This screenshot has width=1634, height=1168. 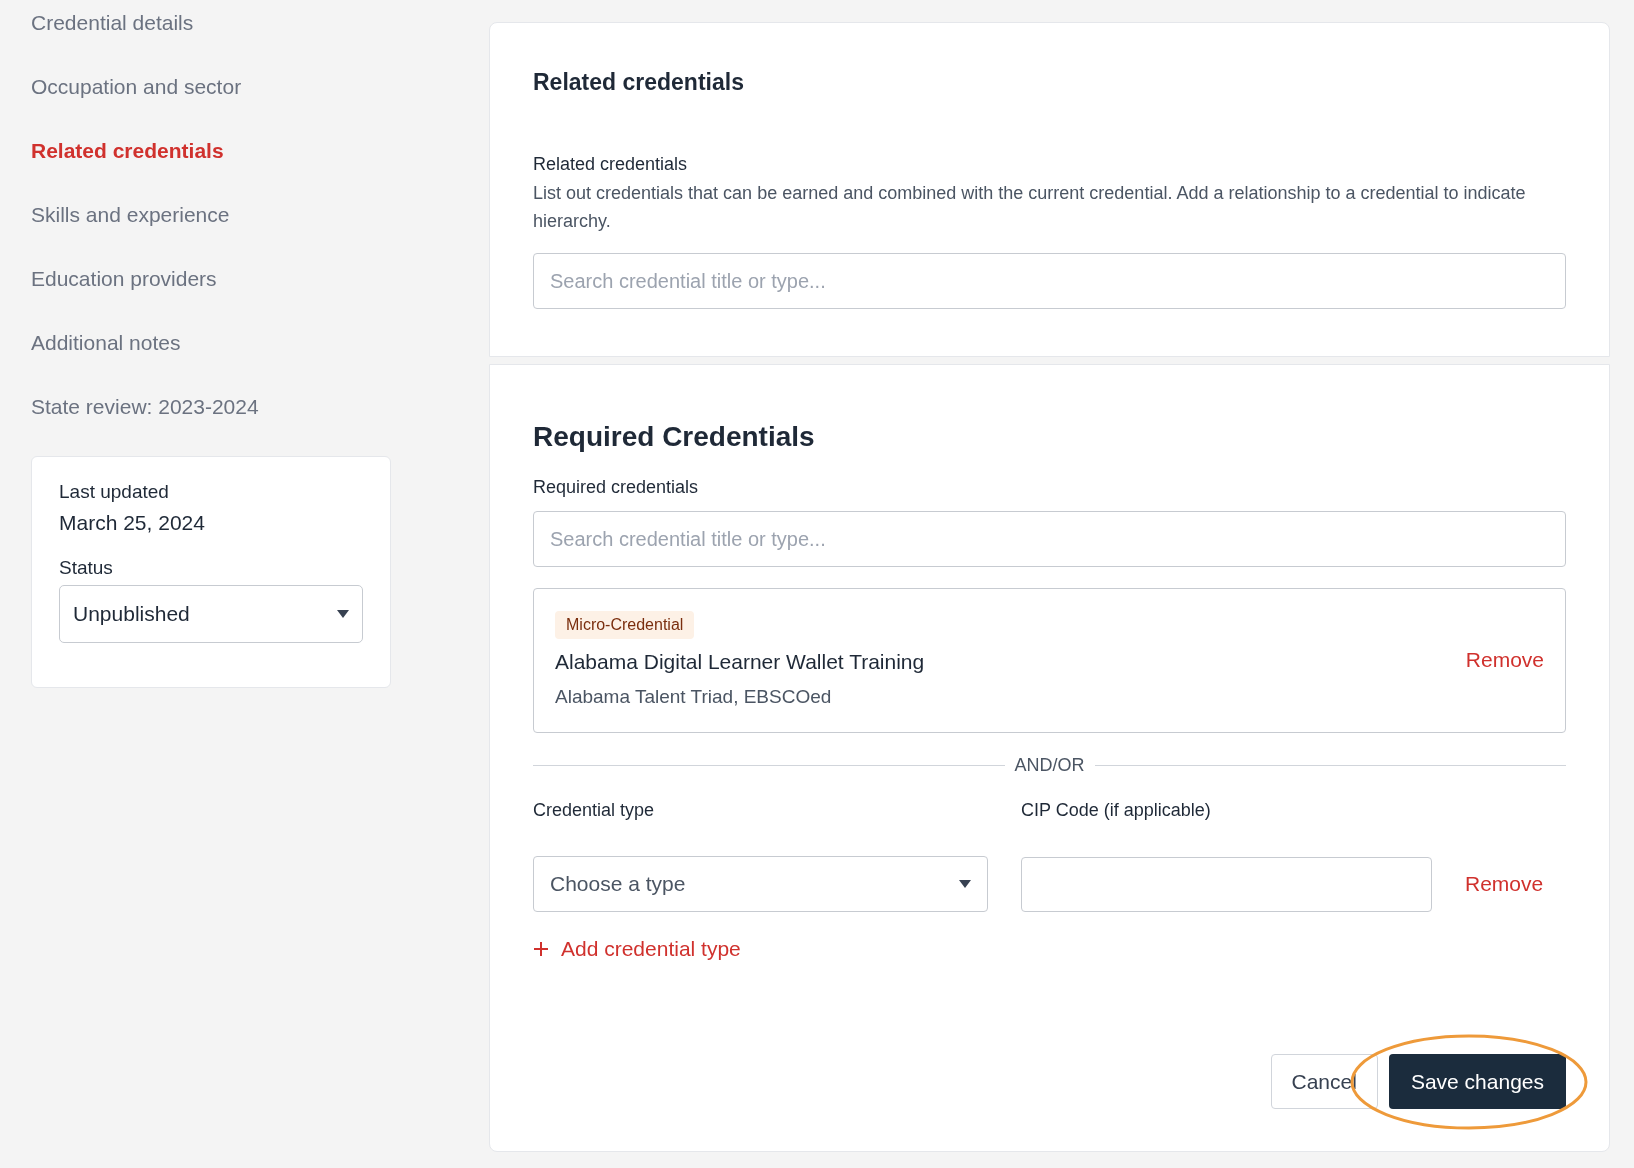 What do you see at coordinates (637, 949) in the screenshot?
I see `add-credential-type-link: Add credential type` at bounding box center [637, 949].